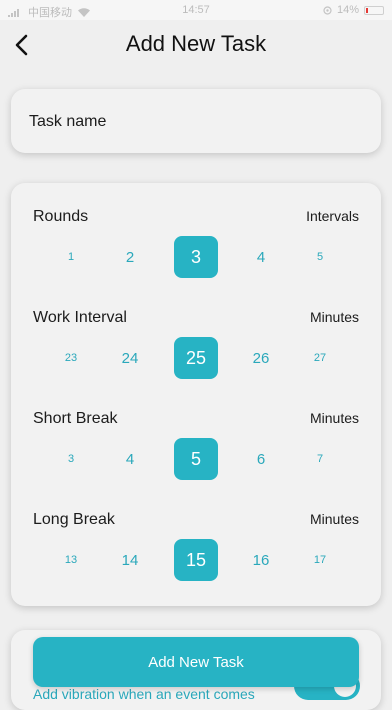 The height and width of the screenshot is (710, 392). I want to click on number-picker: 23 24 25 26 27, so click(196, 358).